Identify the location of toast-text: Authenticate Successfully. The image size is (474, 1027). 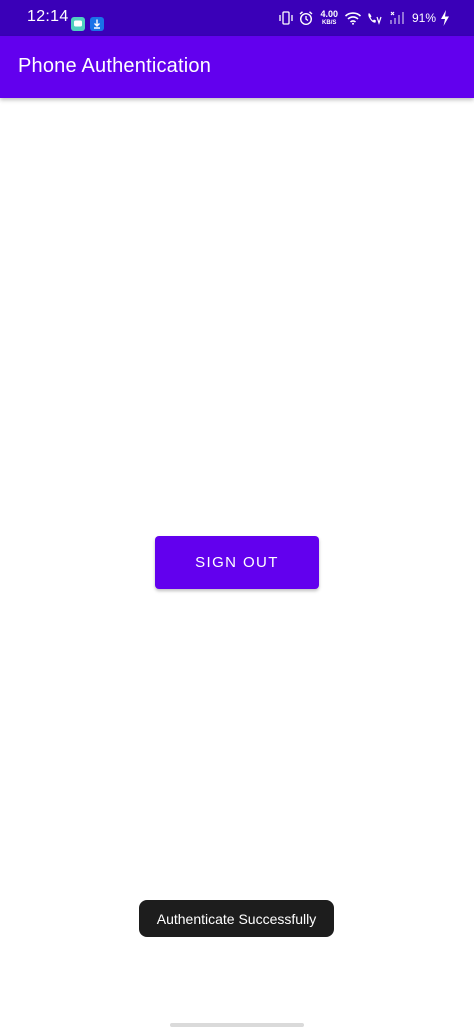
(236, 918).